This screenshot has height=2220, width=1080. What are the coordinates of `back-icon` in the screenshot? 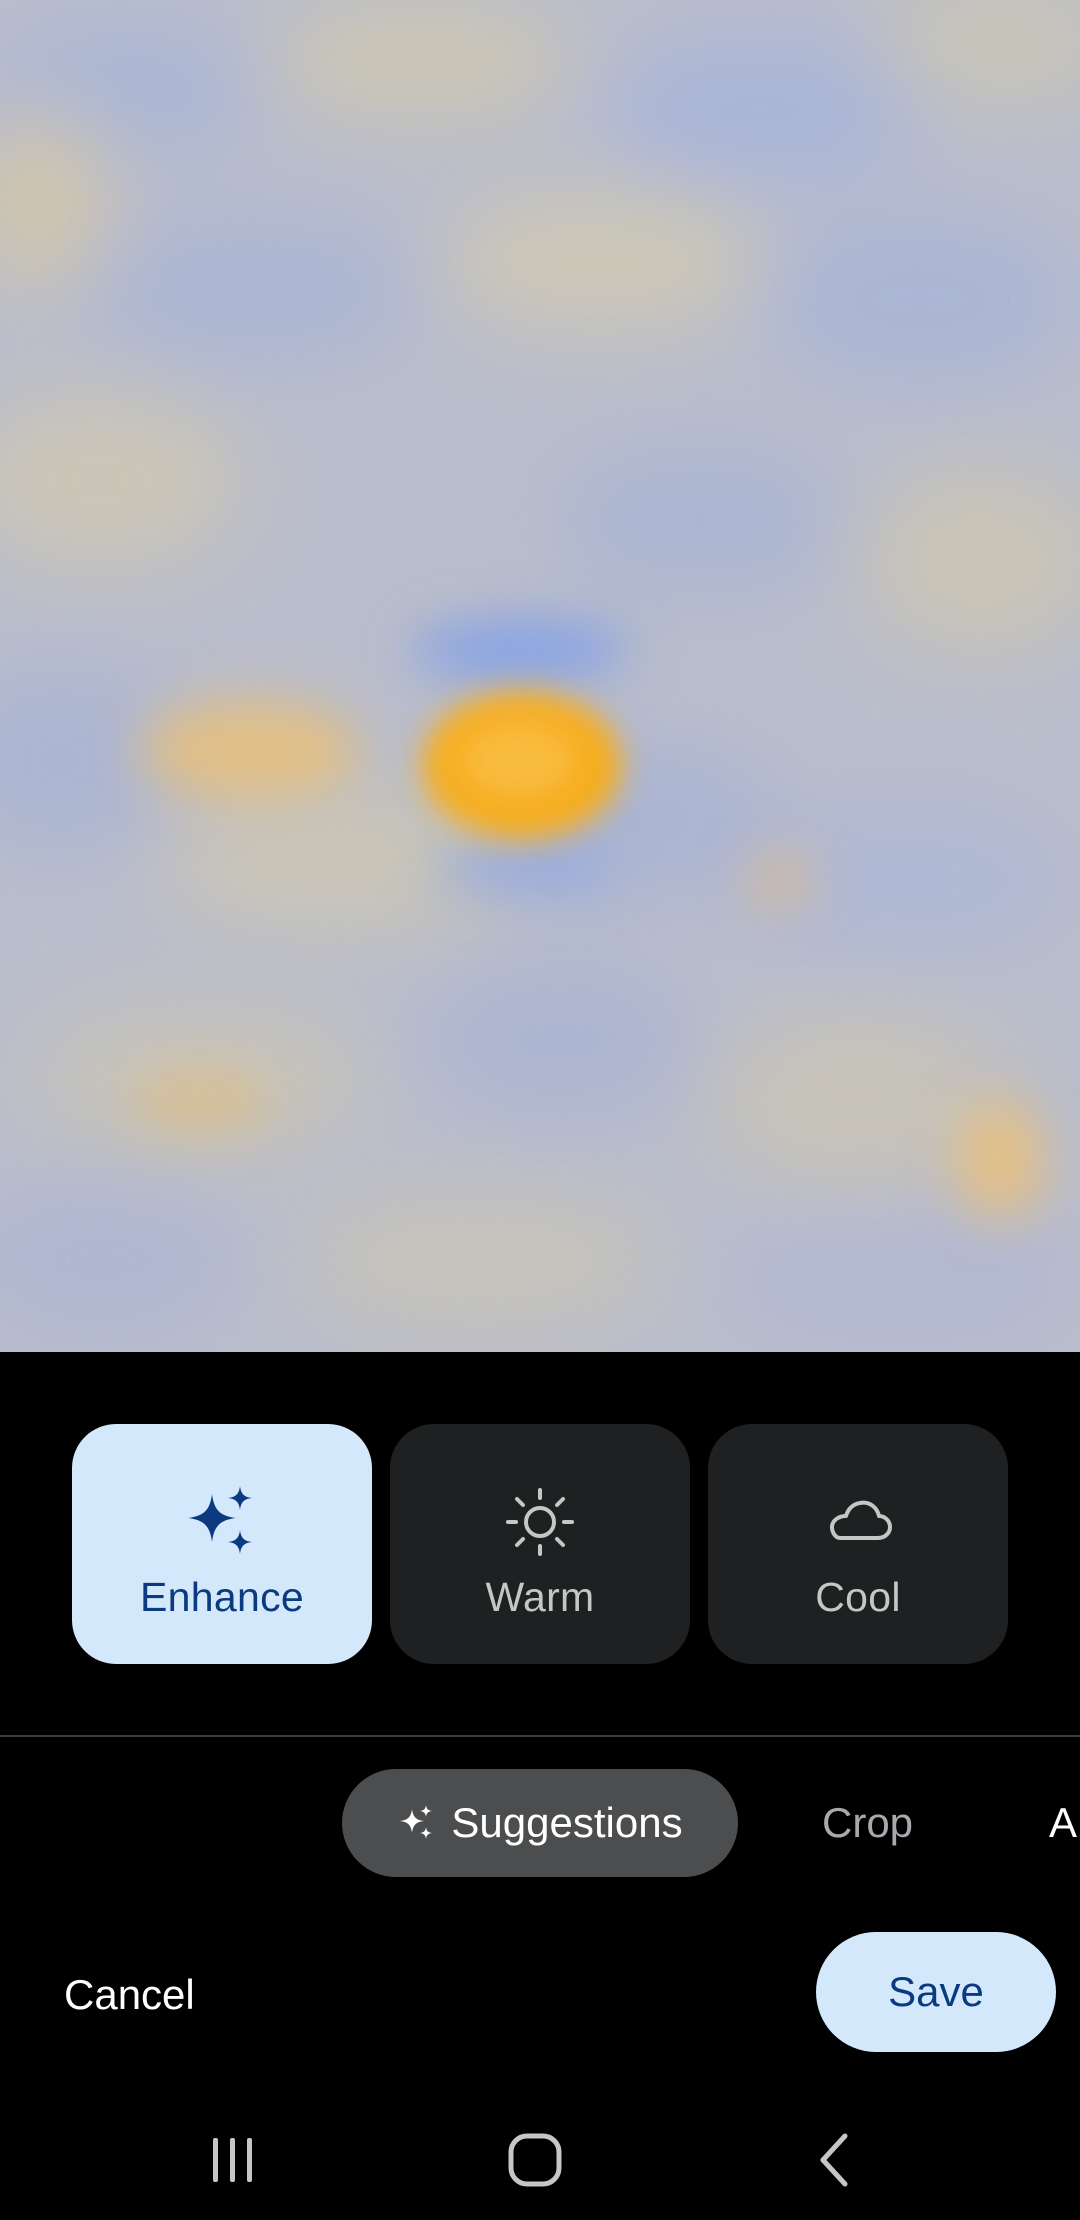 It's located at (837, 2160).